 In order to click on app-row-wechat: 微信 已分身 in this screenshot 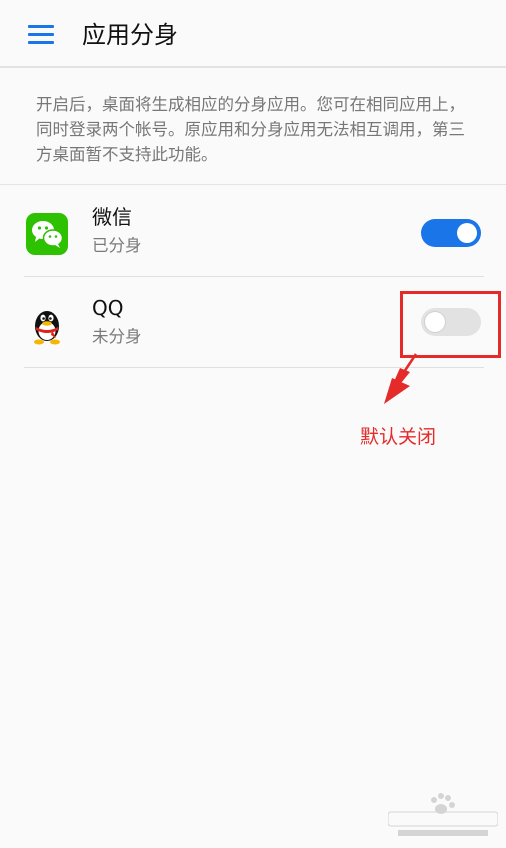, I will do `click(253, 232)`.